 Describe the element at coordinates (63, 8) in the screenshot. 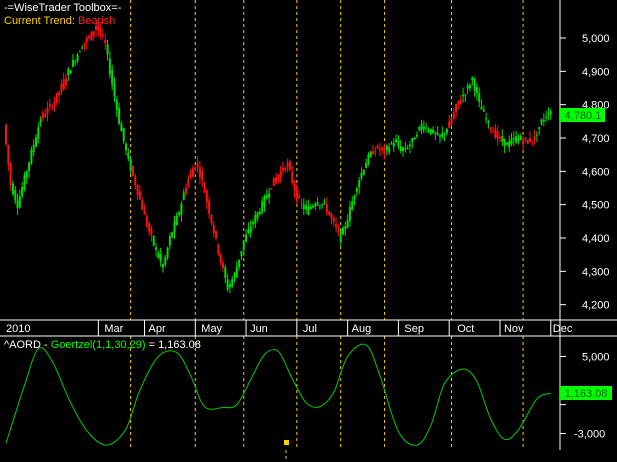

I see `toolbox-title: -=WiseTrader Toolbox=-` at that location.